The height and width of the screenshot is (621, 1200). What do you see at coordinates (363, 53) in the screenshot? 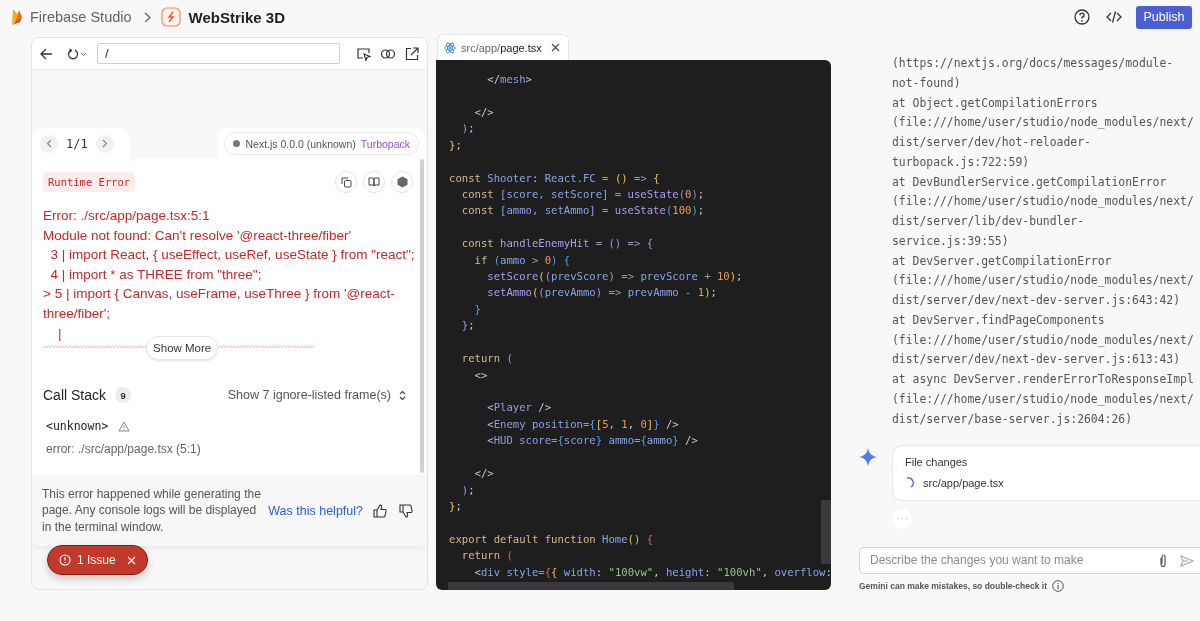
I see `inspect-icon` at bounding box center [363, 53].